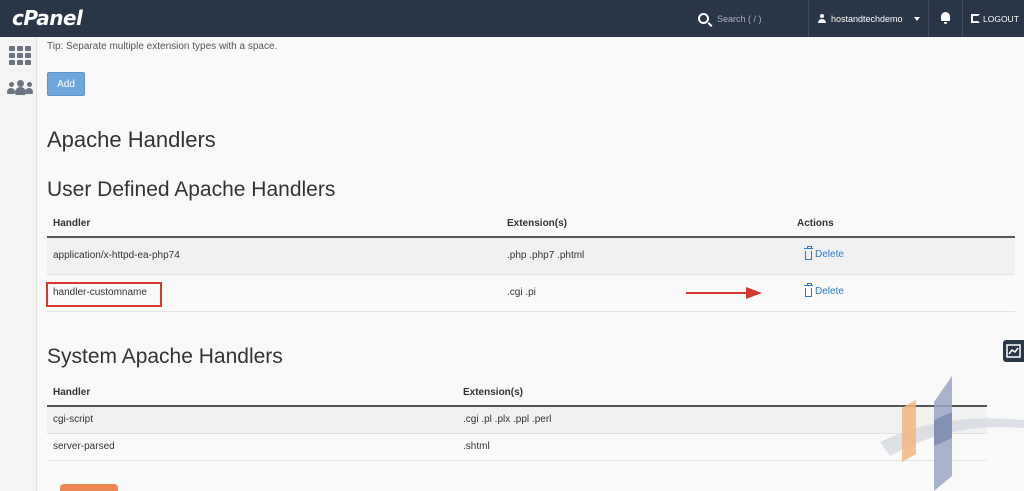  What do you see at coordinates (703, 18) in the screenshot?
I see `search-icon` at bounding box center [703, 18].